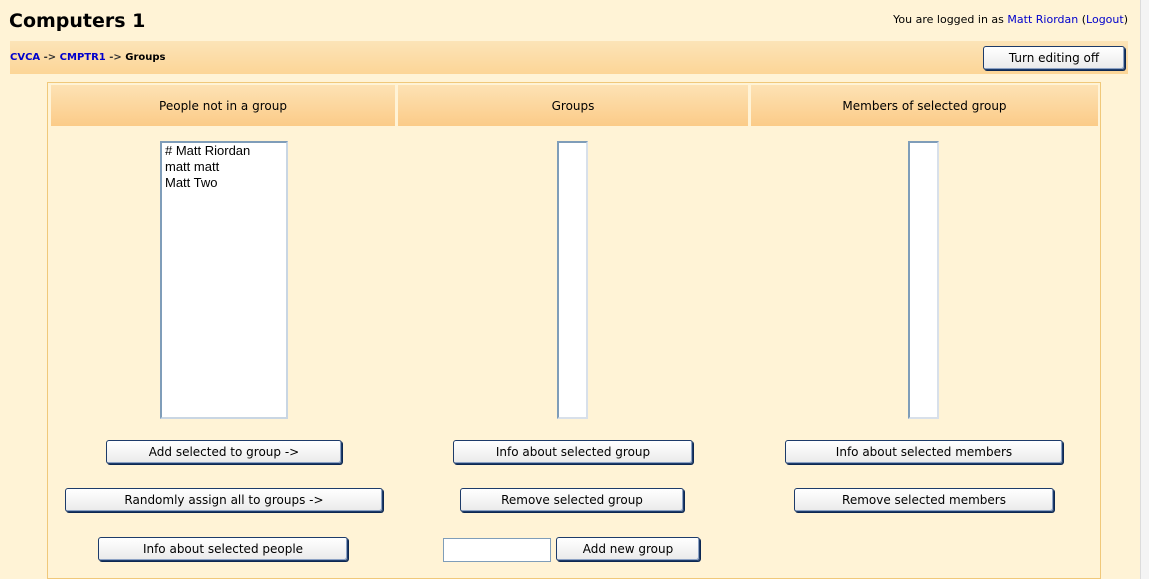 This screenshot has width=1149, height=579. What do you see at coordinates (224, 452) in the screenshot?
I see `add-selected-to-group-button: Add selected to group ->` at bounding box center [224, 452].